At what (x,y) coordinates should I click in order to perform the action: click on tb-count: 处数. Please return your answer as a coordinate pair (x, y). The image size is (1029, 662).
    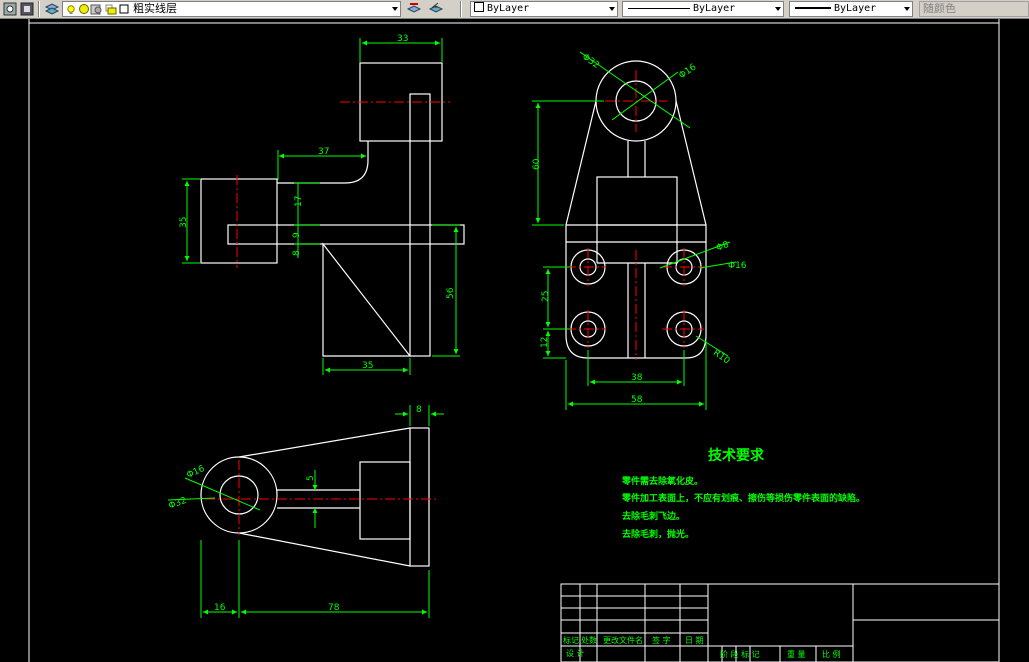
    Looking at the image, I should click on (589, 640).